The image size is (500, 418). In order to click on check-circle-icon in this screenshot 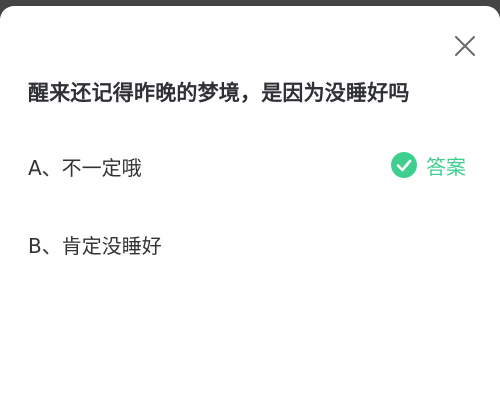, I will do `click(404, 165)`.